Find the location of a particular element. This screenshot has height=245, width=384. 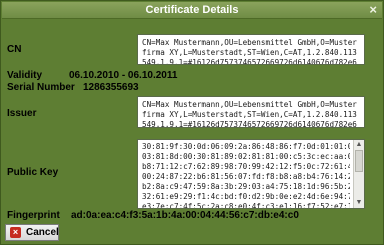

cancel-button: × Cancel is located at coordinates (32, 232).